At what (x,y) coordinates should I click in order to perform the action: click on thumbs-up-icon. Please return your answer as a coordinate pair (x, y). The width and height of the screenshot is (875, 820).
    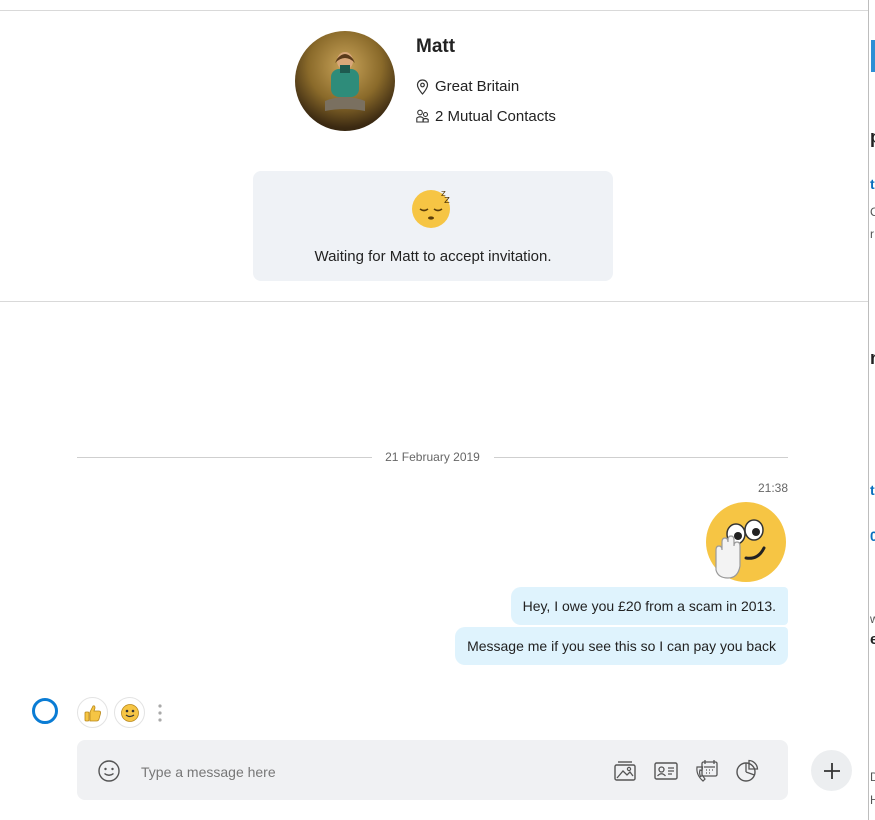
    Looking at the image, I should click on (92, 712).